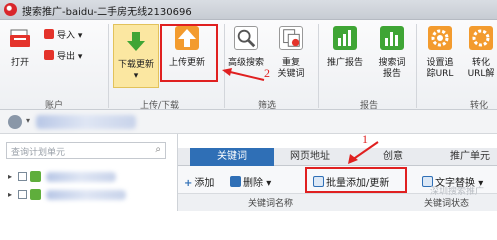  Describe the element at coordinates (189, 53) in the screenshot. I see `highlight-box-upload` at that location.